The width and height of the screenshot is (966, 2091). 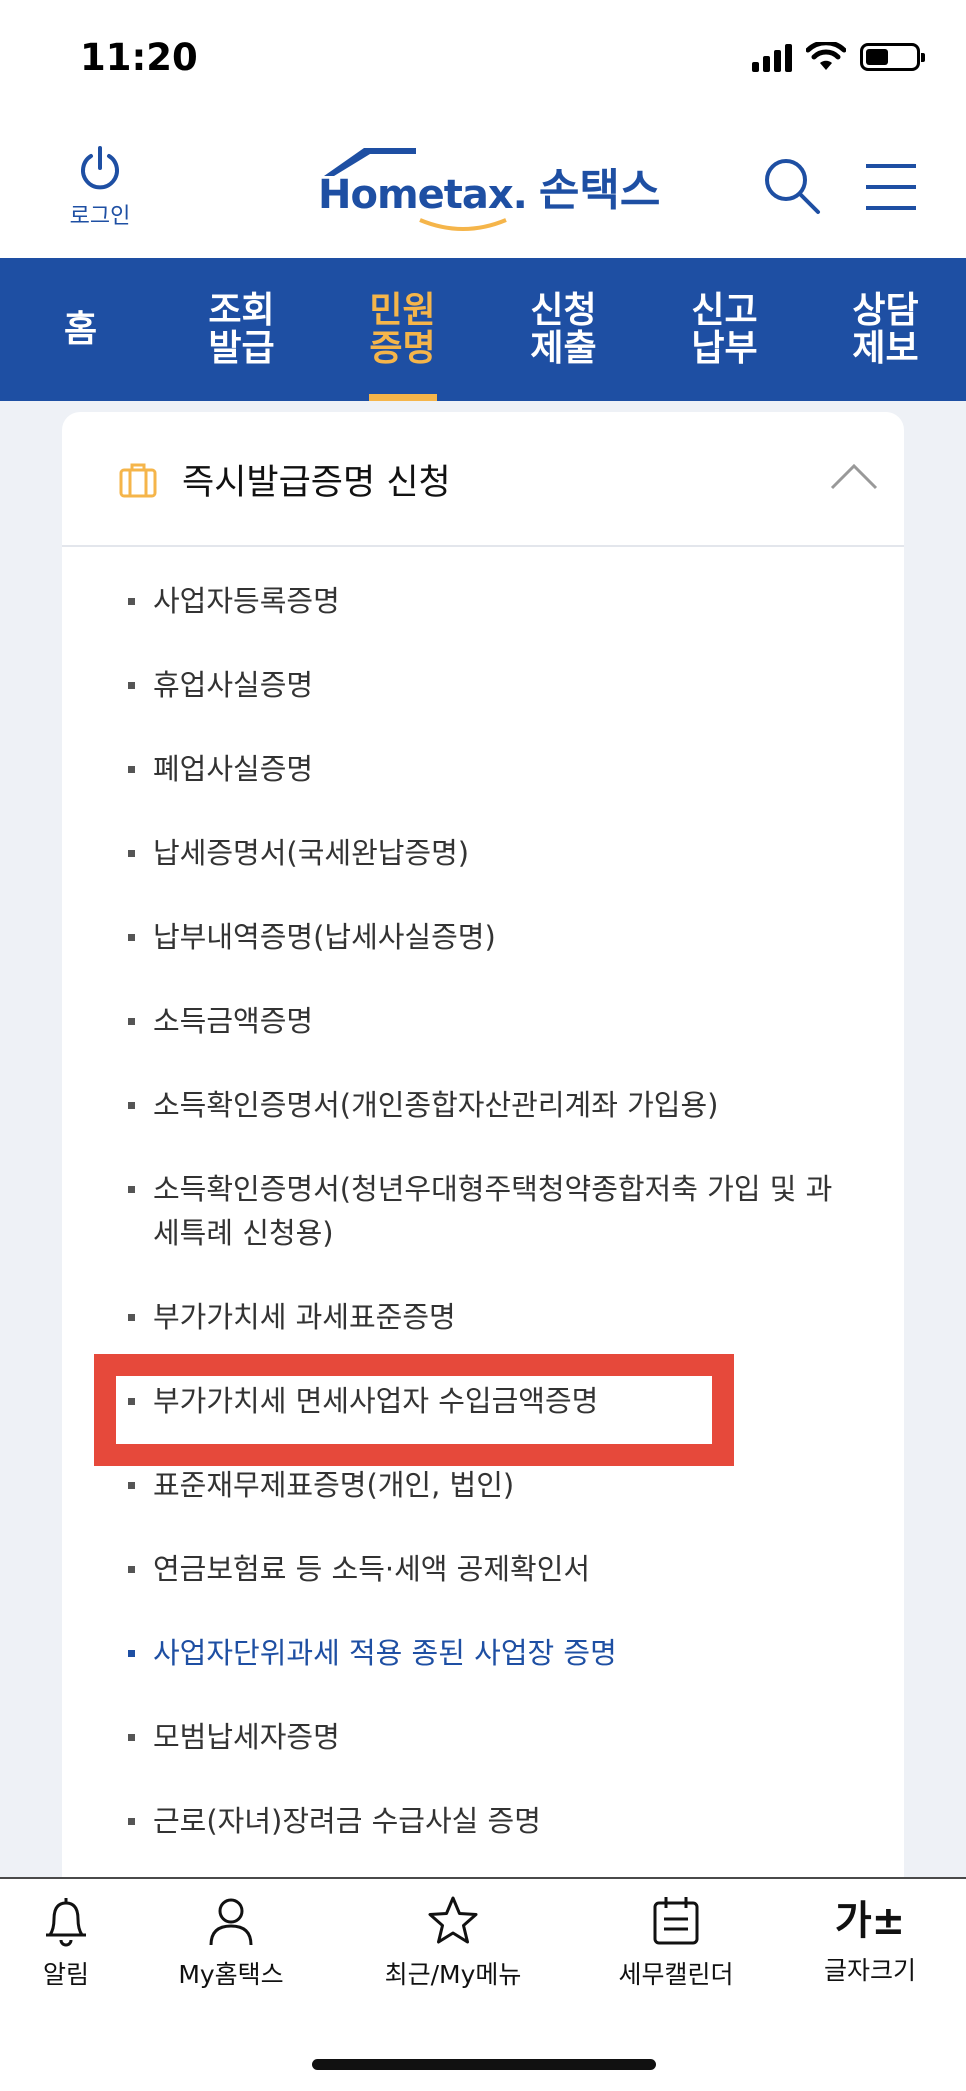 I want to click on nav-item-inquiry-issue: 조회 발급, so click(x=241, y=329).